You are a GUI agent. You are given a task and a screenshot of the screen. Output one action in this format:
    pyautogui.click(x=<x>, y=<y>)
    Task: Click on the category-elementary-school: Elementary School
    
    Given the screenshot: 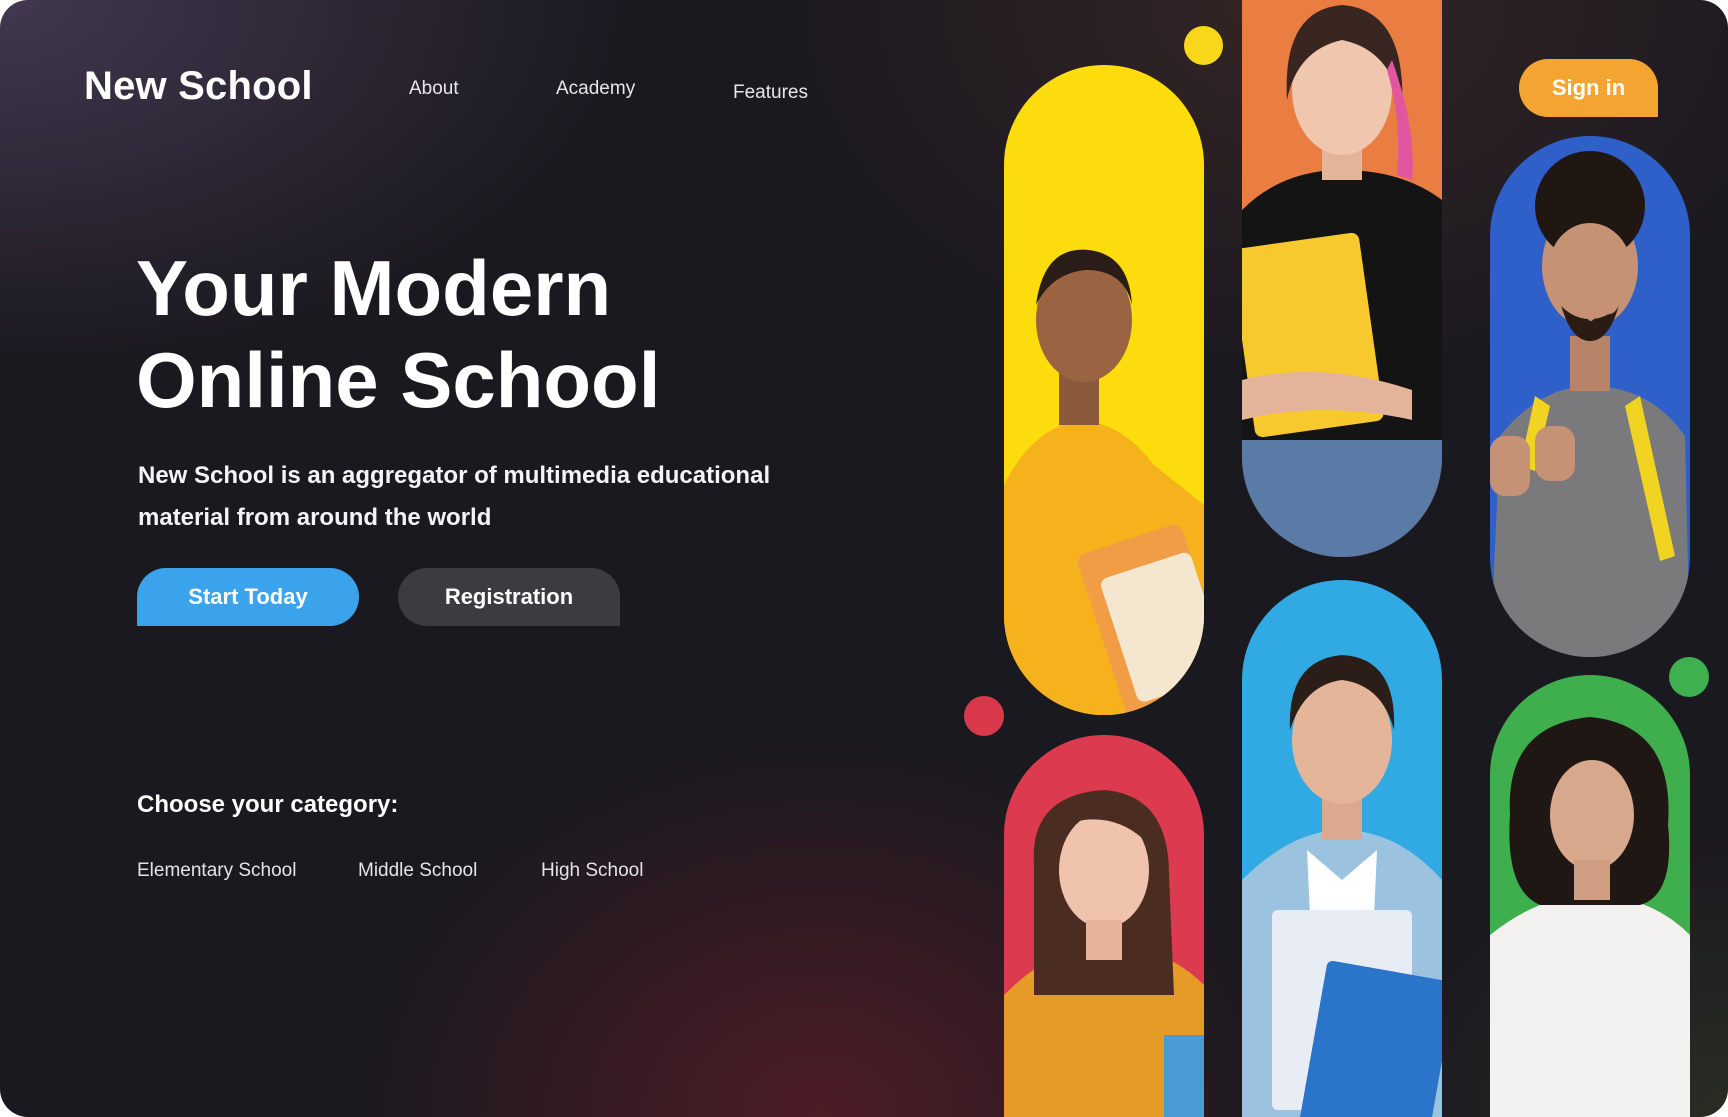 What is the action you would take?
    pyautogui.click(x=216, y=871)
    